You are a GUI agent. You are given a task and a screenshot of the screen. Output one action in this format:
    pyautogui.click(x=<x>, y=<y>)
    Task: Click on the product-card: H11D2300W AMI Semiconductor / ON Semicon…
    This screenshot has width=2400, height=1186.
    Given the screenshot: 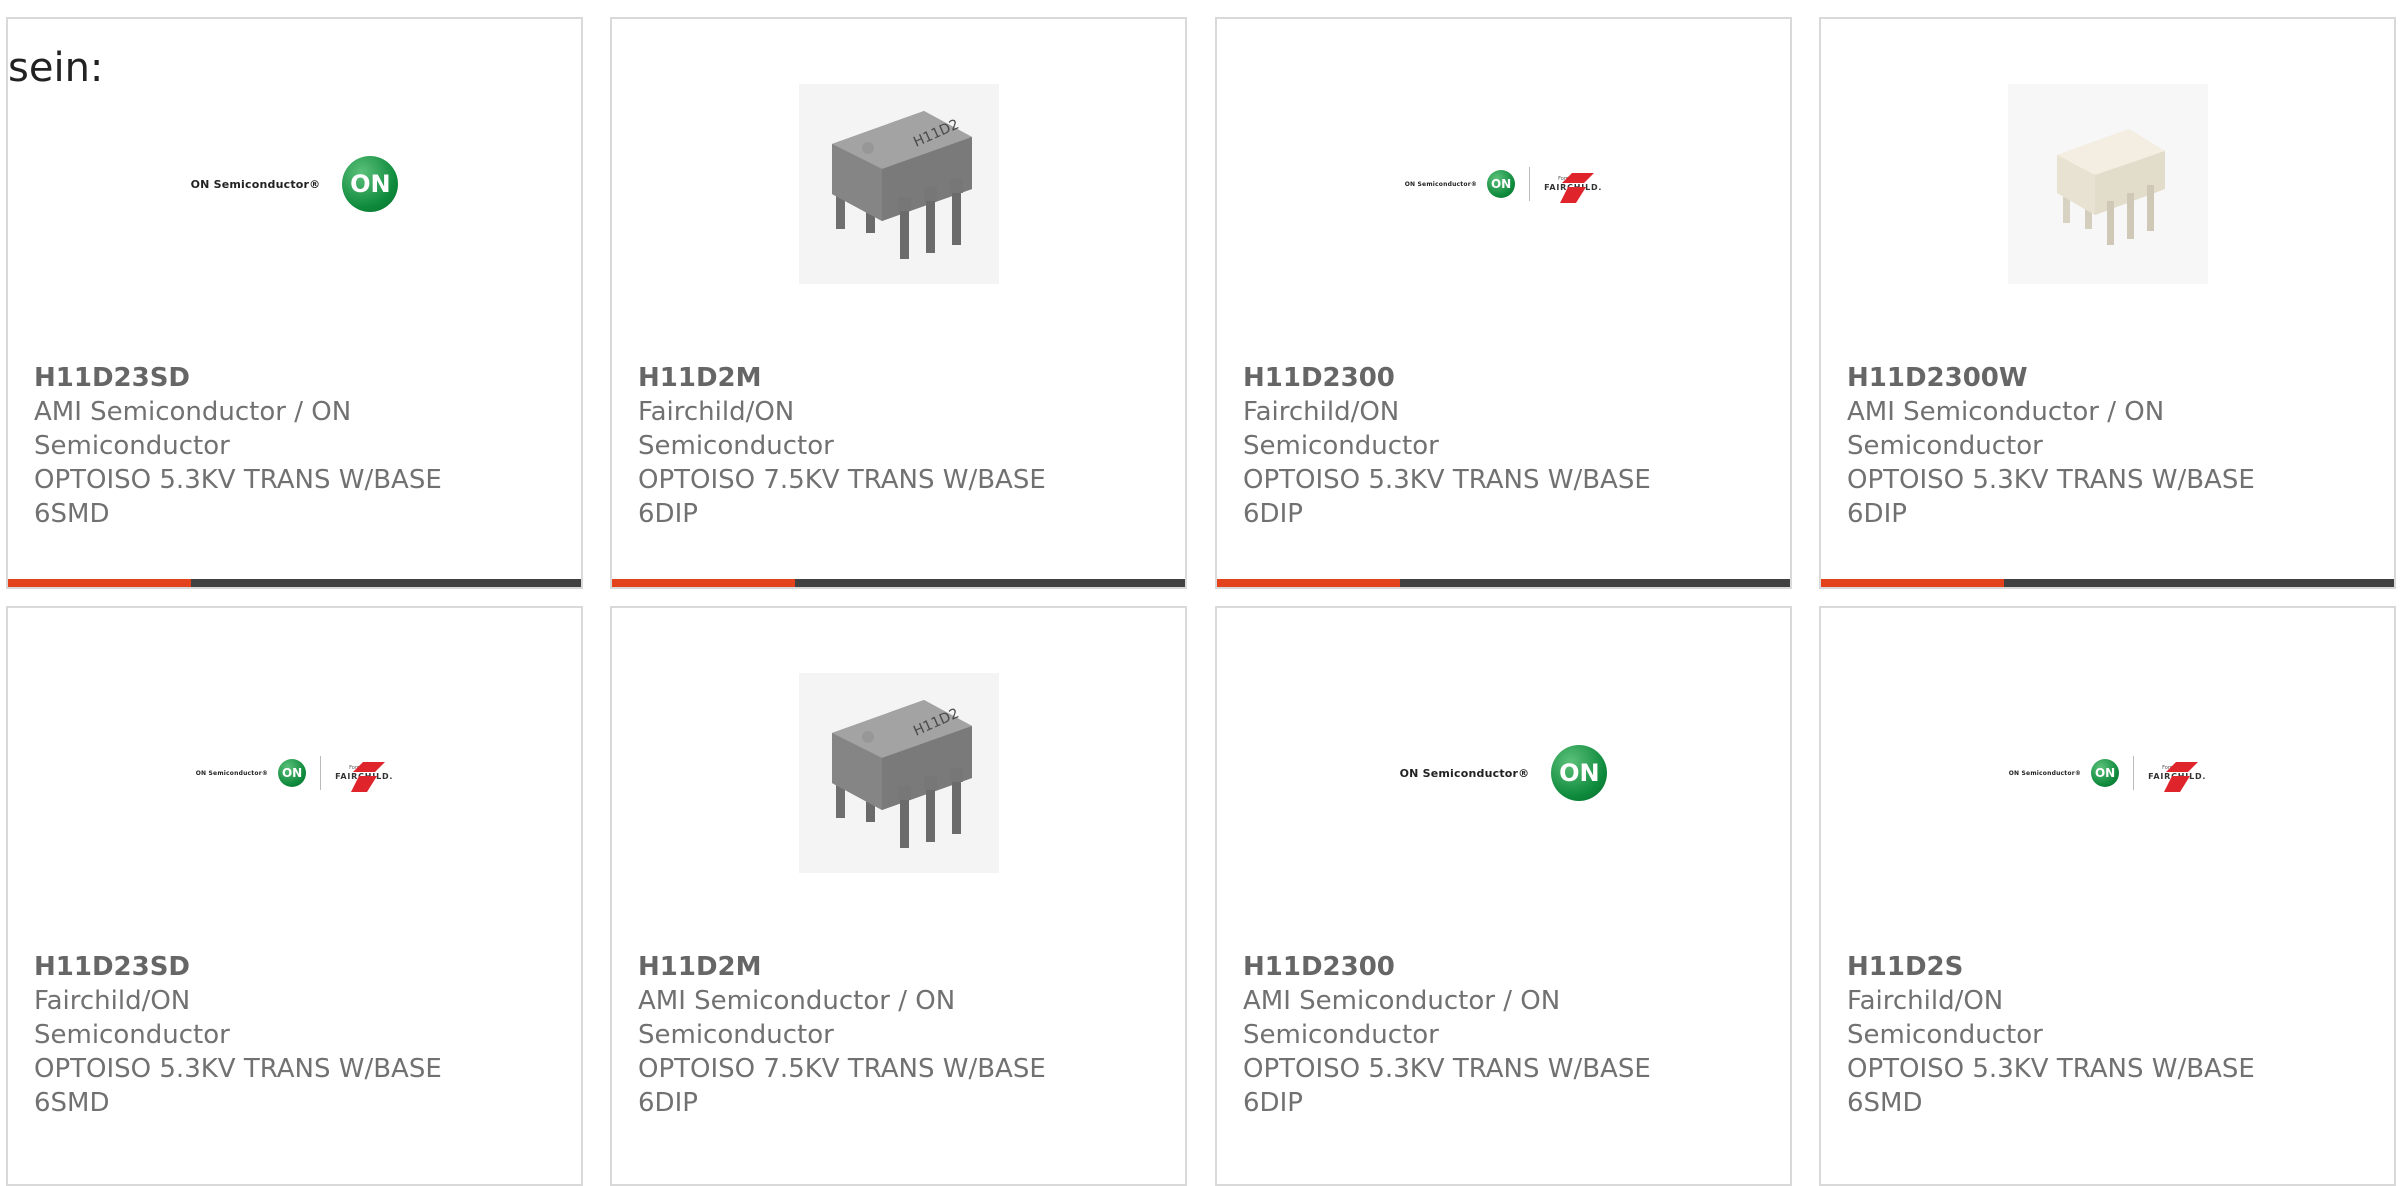 What is the action you would take?
    pyautogui.click(x=2107, y=303)
    